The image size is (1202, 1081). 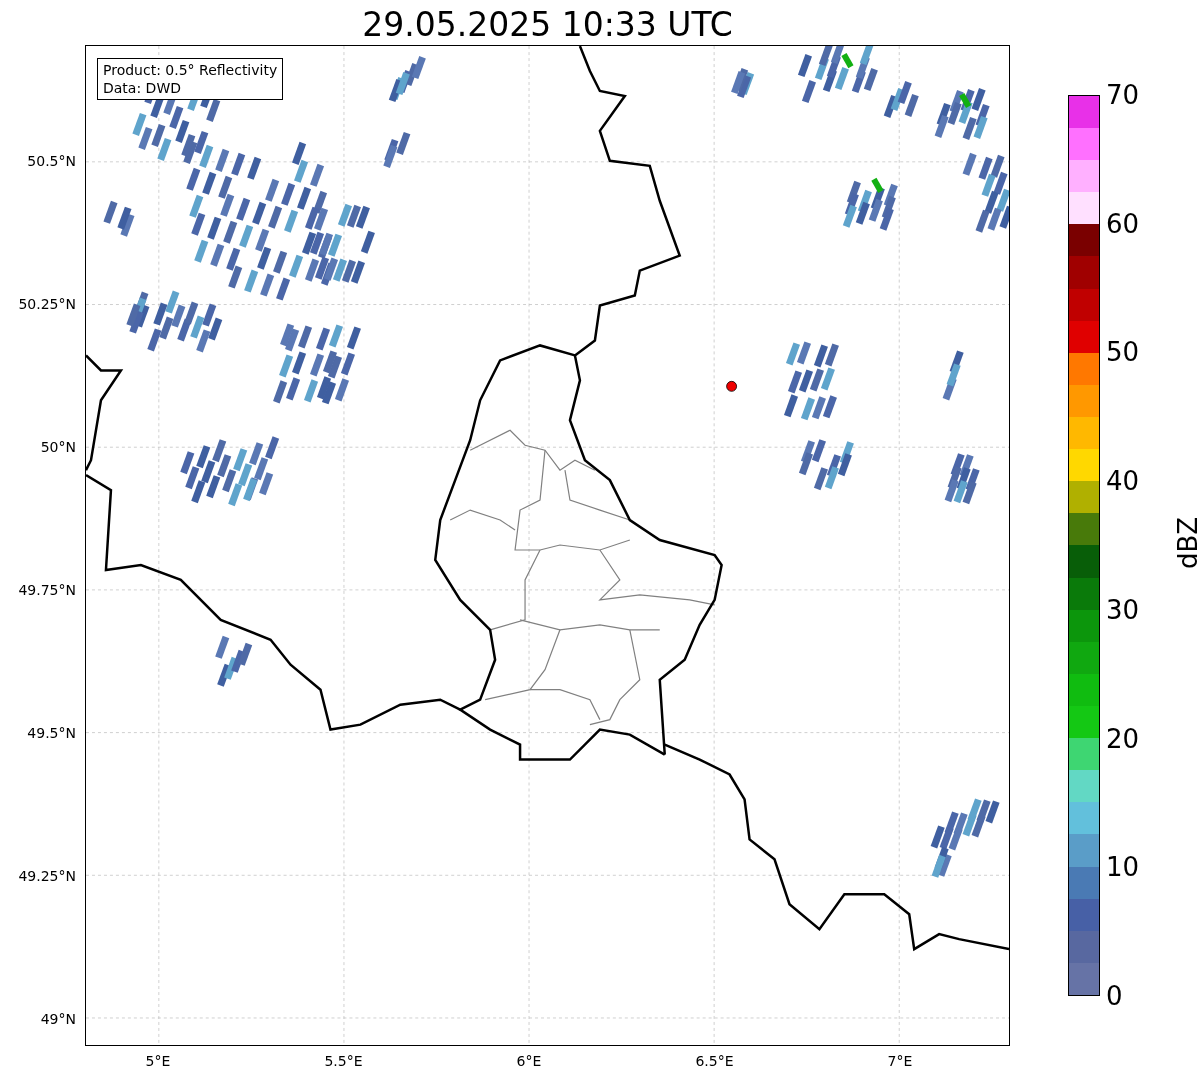 What do you see at coordinates (529, 1061) in the screenshot?
I see `longitude-label: 6°E` at bounding box center [529, 1061].